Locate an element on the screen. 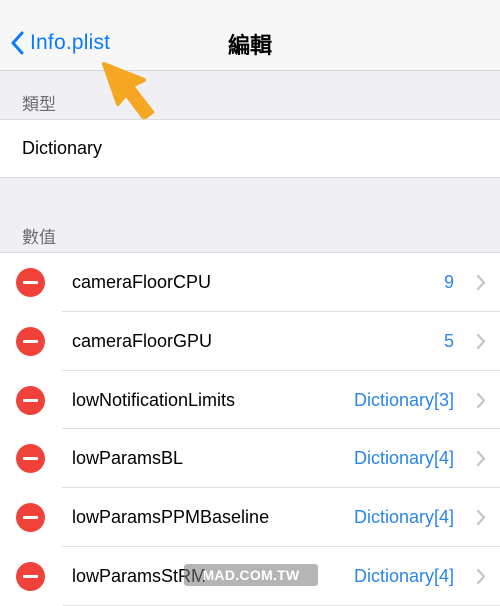 This screenshot has width=500, height=606. list-item: lowNotificationLimits Dictionary[3] is located at coordinates (250, 400).